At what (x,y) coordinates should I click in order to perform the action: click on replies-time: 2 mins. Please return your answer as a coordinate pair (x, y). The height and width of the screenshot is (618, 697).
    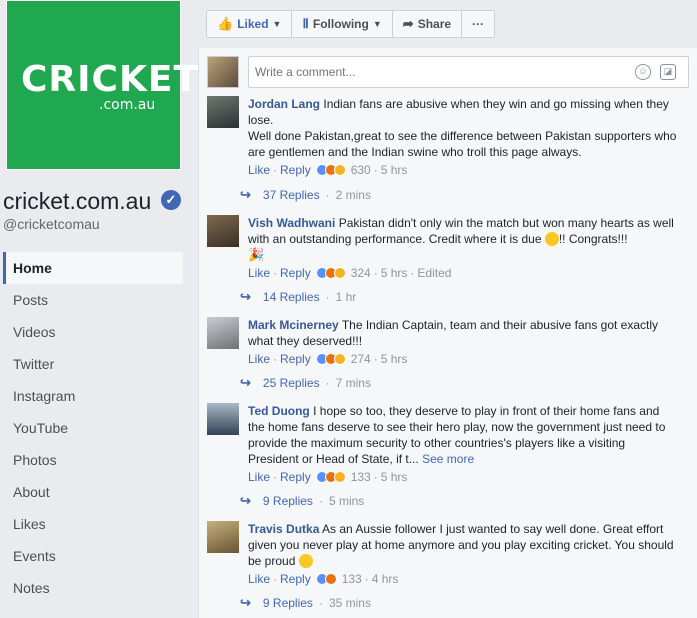
    Looking at the image, I should click on (353, 195).